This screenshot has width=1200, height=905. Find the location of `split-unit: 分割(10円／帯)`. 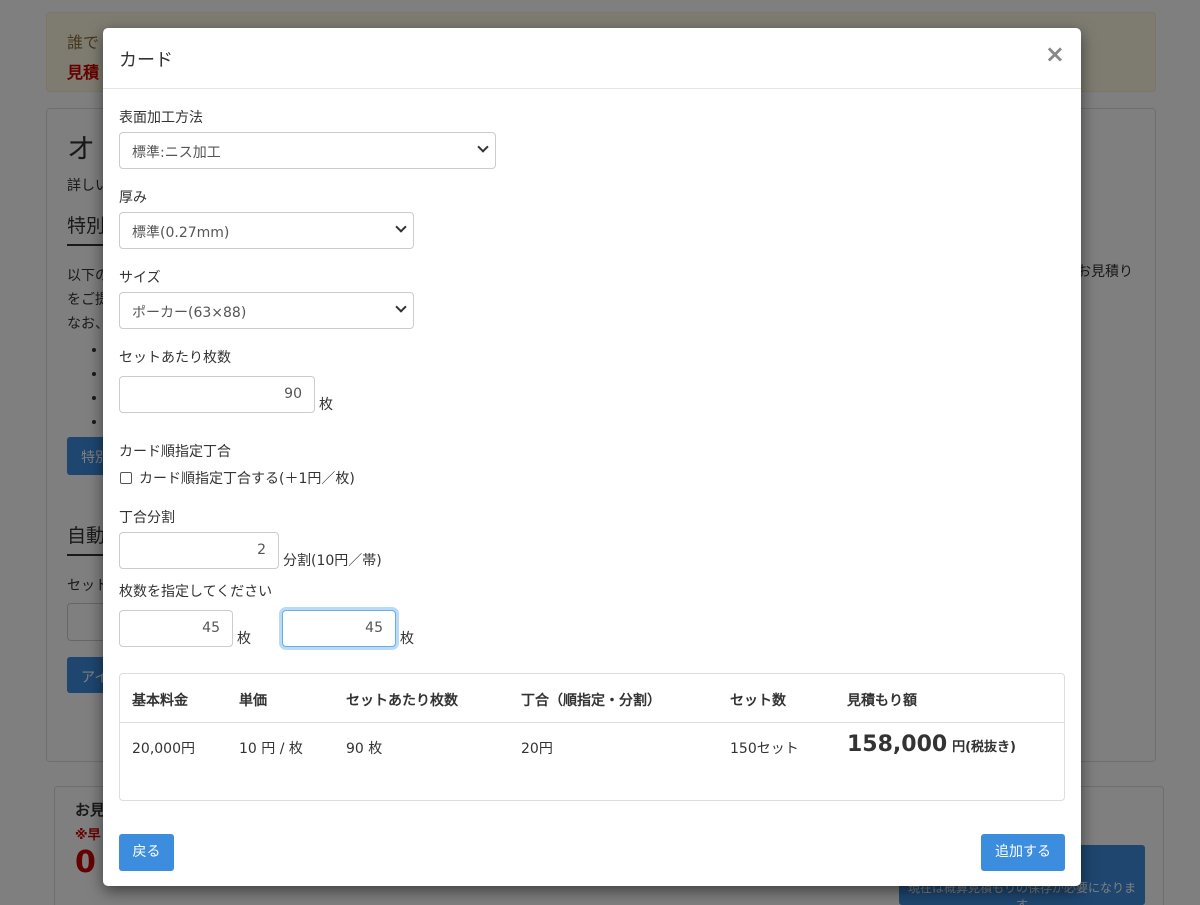

split-unit: 分割(10円／帯) is located at coordinates (332, 561).